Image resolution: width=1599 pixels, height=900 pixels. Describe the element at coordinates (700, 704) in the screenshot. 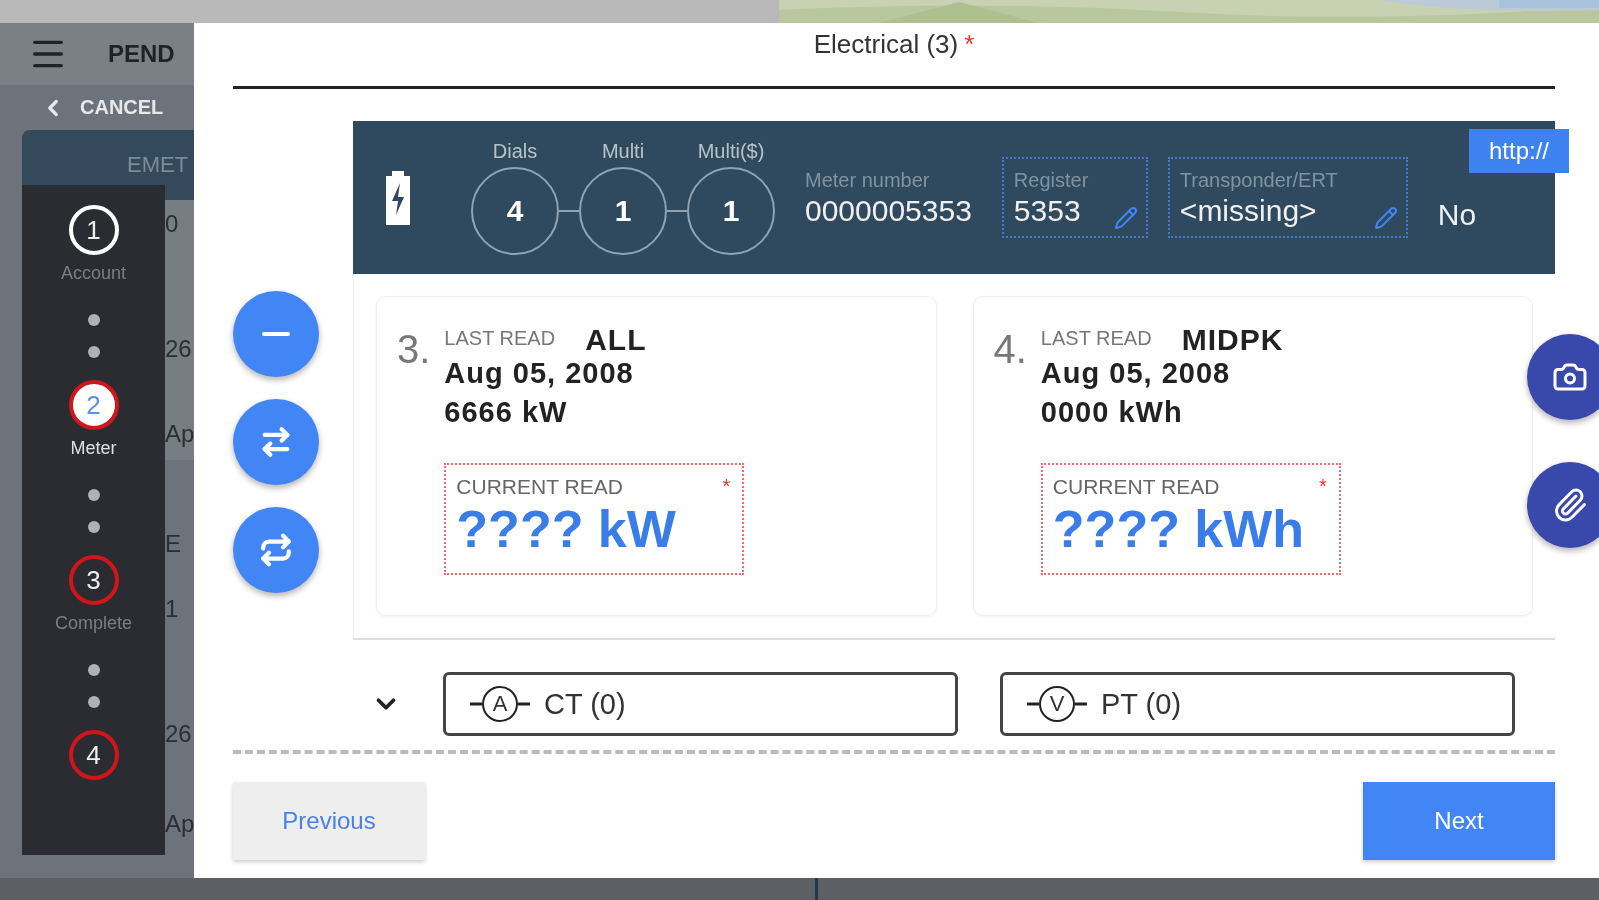

I see `transformer-button: A CT (0)` at that location.